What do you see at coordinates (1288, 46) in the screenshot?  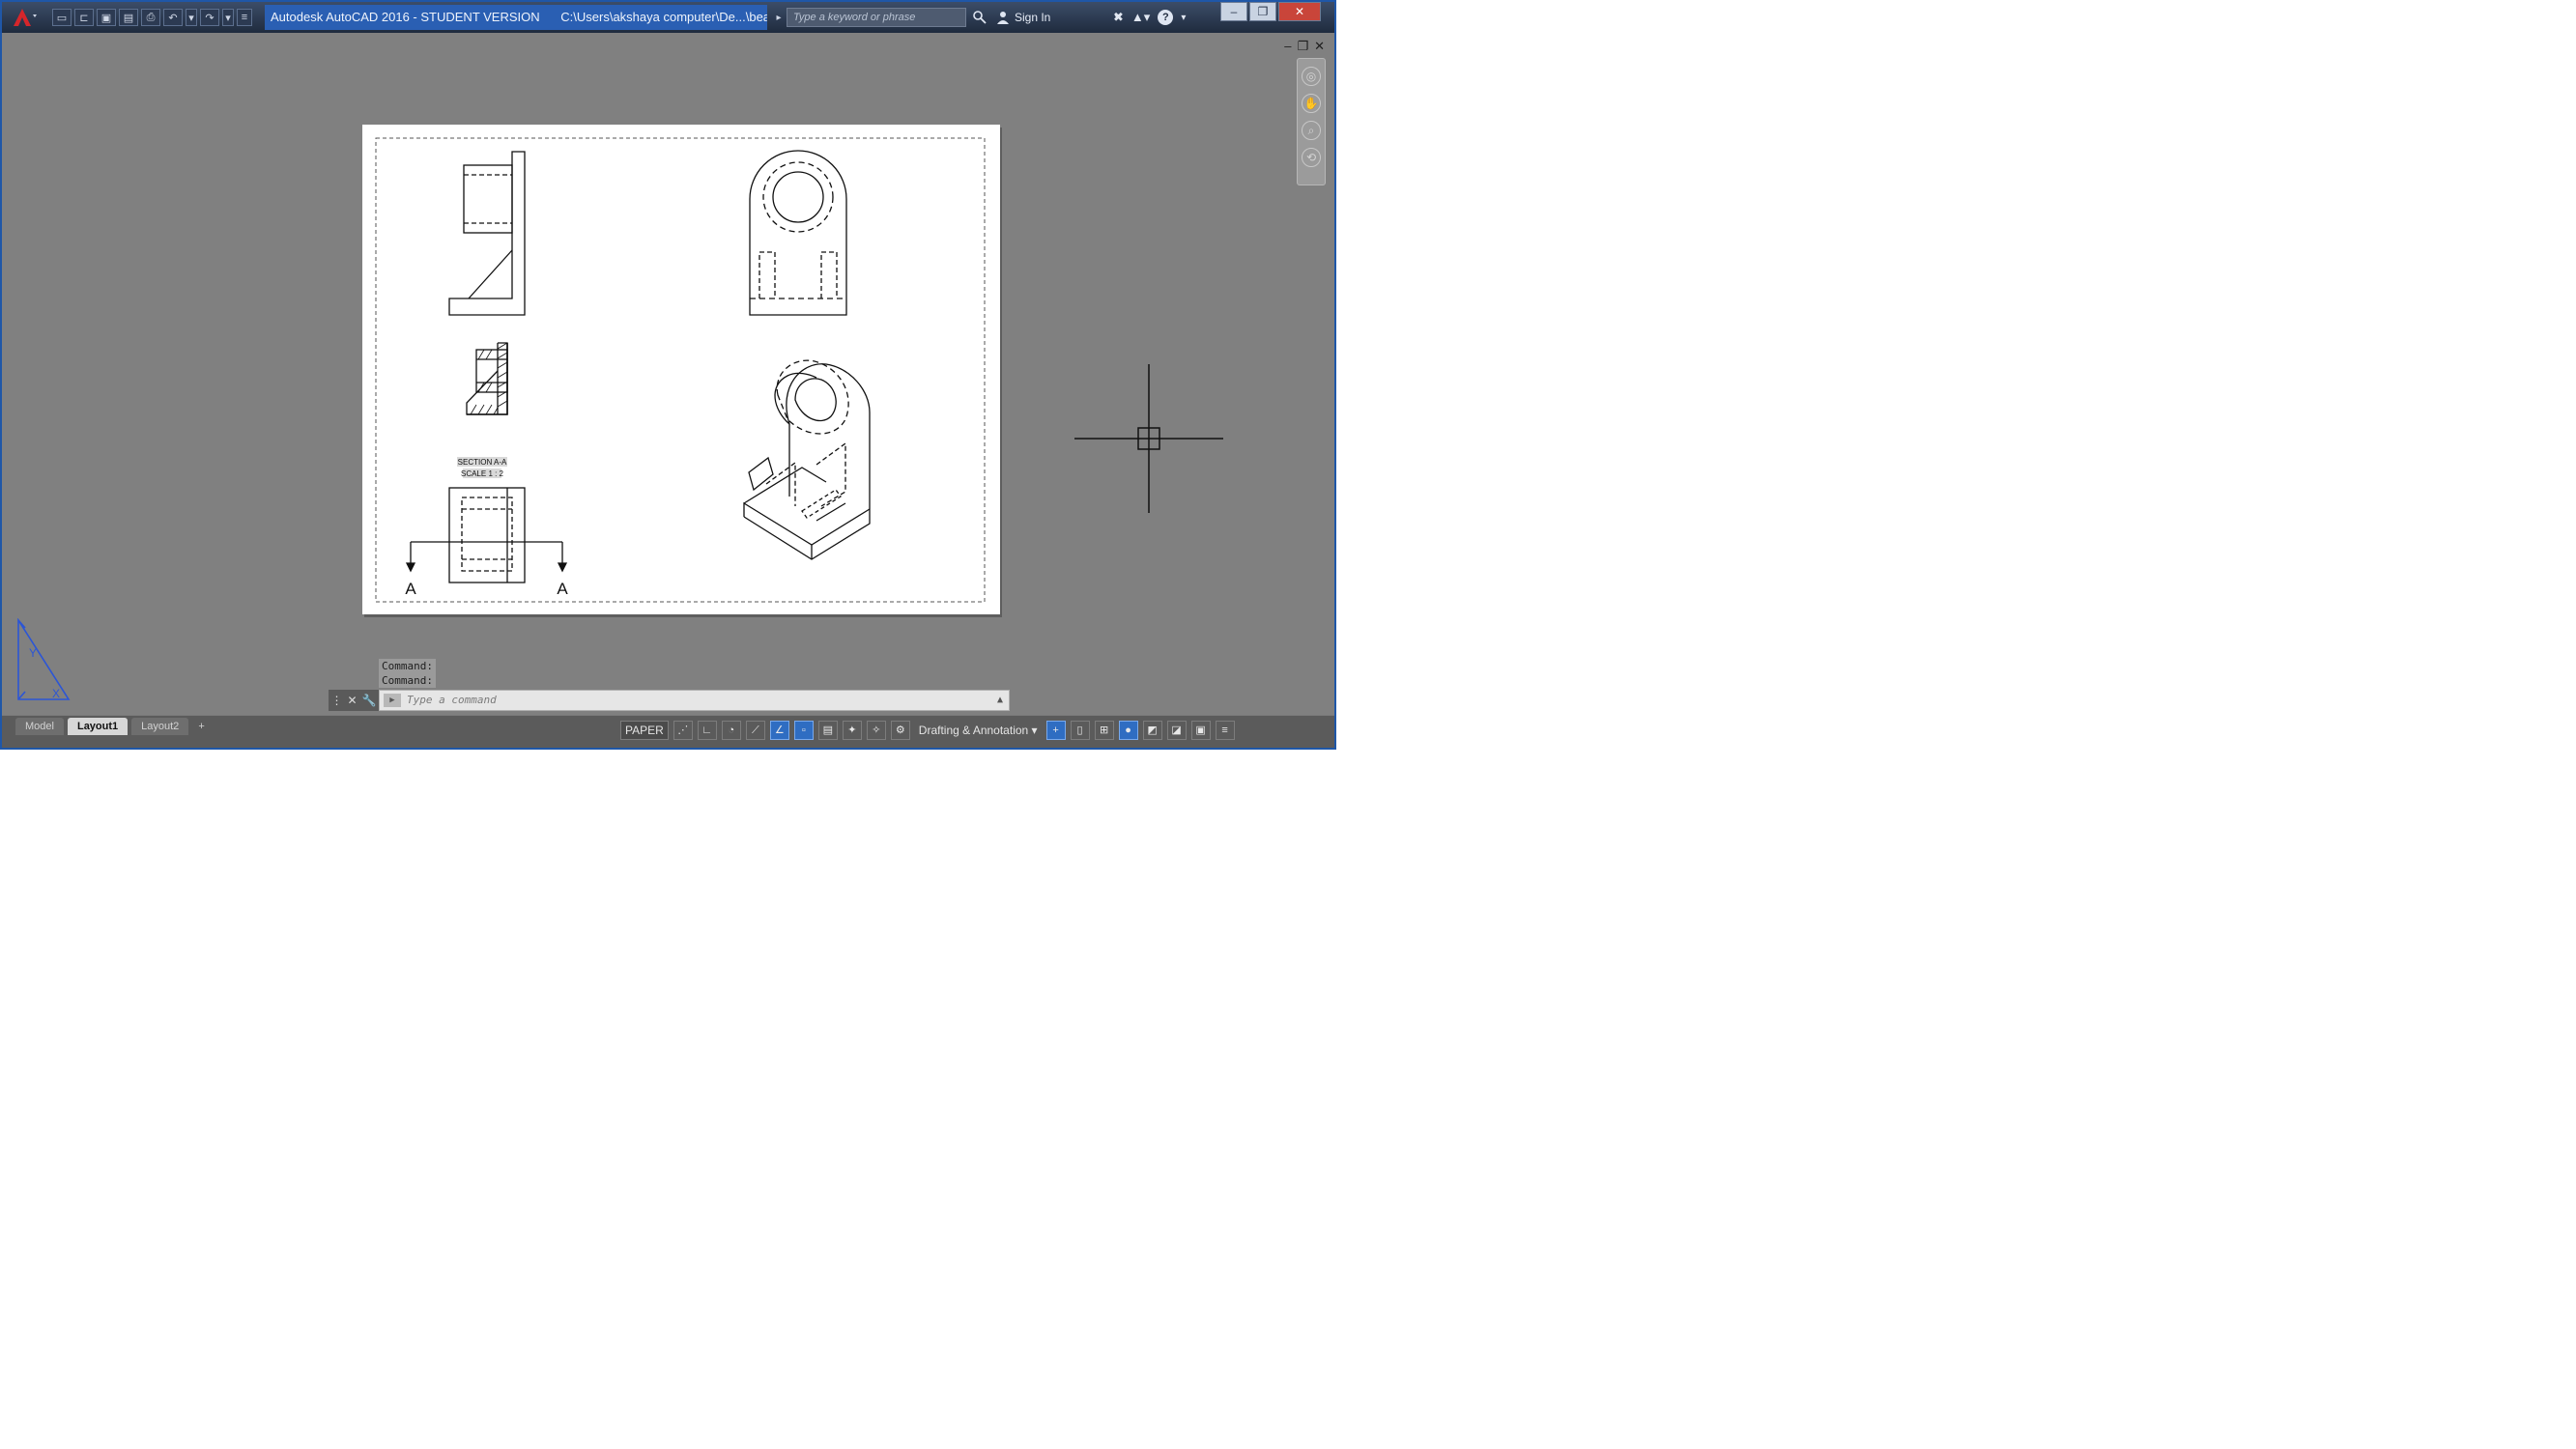 I see `drawing-minimize-icon: –` at bounding box center [1288, 46].